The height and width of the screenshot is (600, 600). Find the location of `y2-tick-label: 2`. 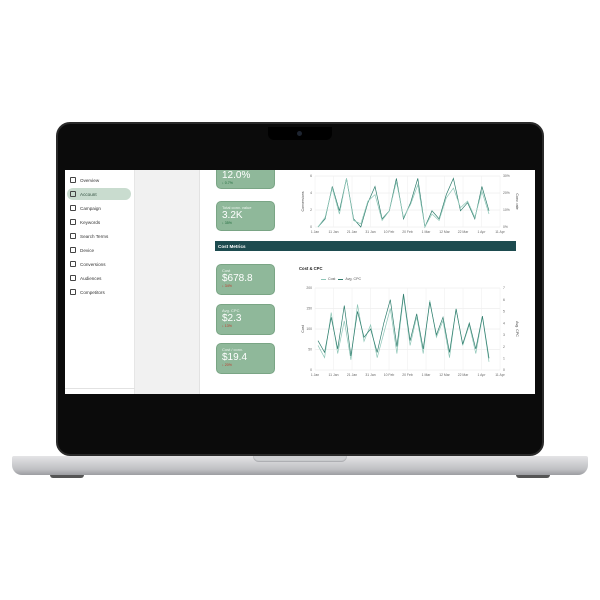

y2-tick-label: 2 is located at coordinates (504, 347).